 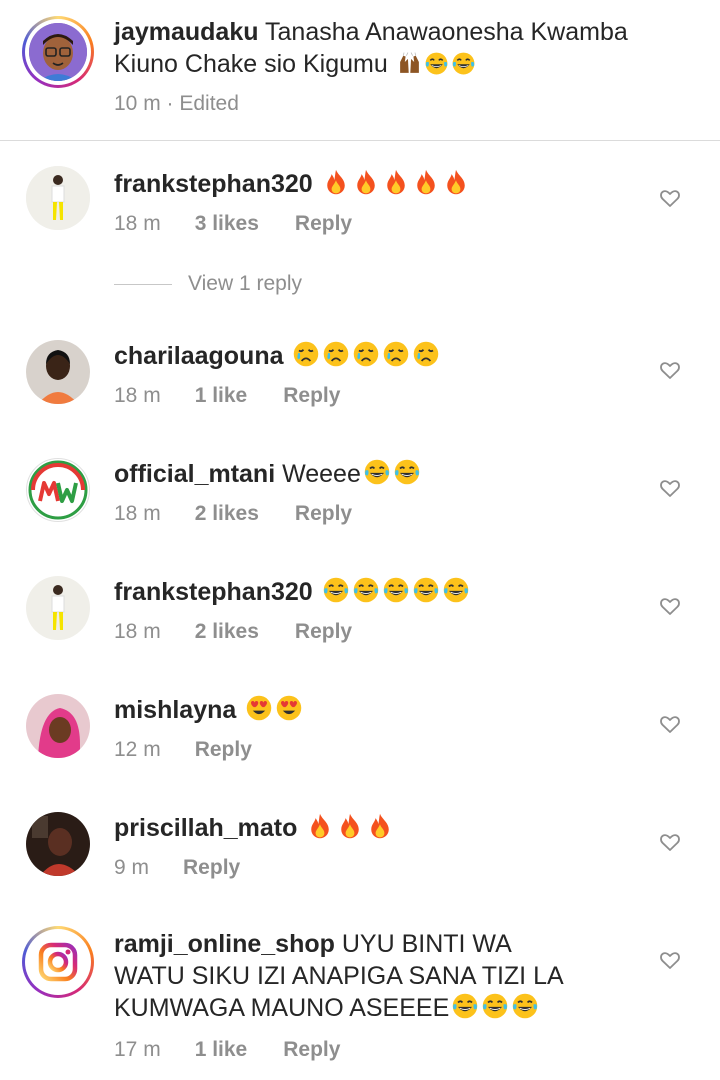 What do you see at coordinates (202, 103) in the screenshot?
I see `caption-edited: · Edited` at bounding box center [202, 103].